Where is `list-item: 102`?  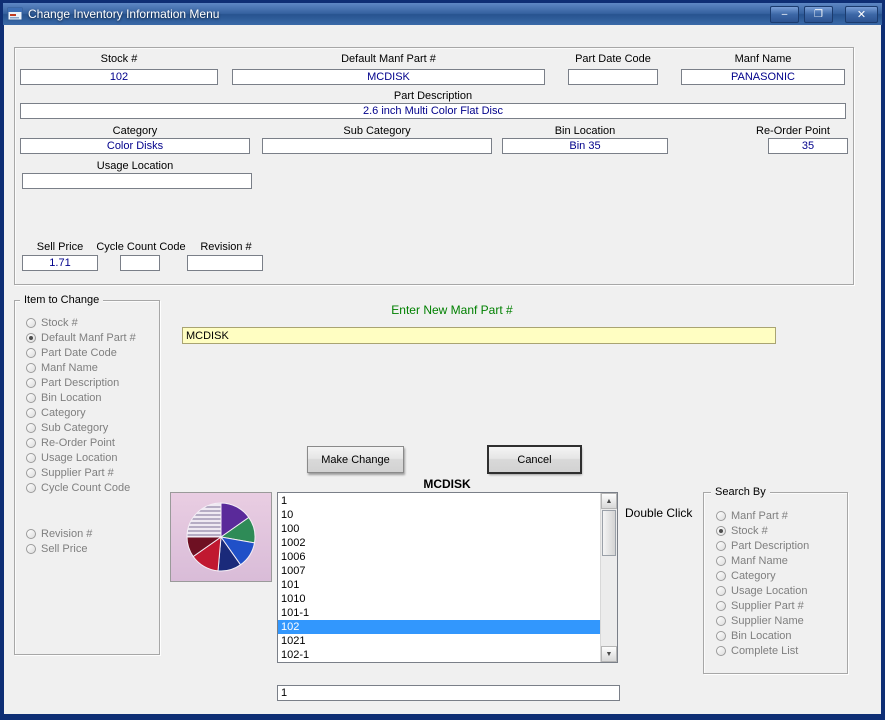
list-item: 102 is located at coordinates (439, 627).